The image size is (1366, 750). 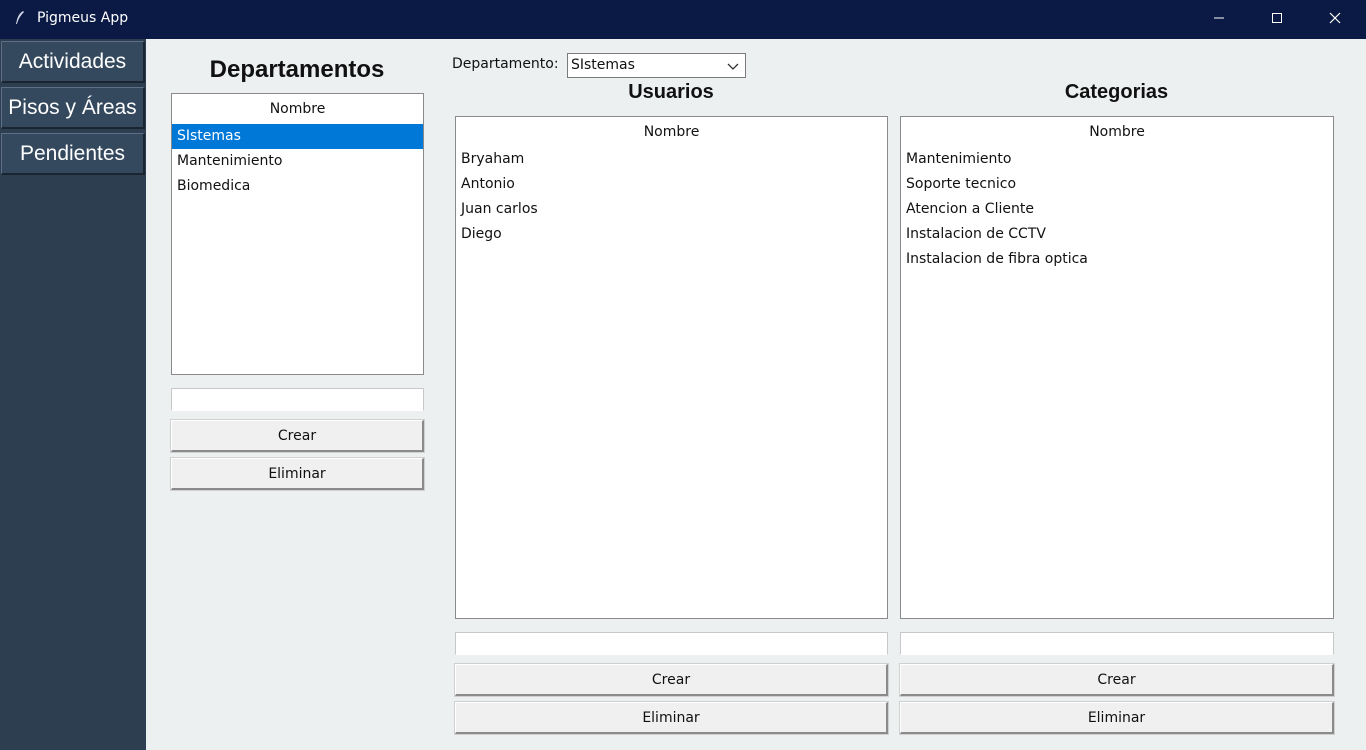 What do you see at coordinates (733, 66) in the screenshot?
I see `chevron-down-icon` at bounding box center [733, 66].